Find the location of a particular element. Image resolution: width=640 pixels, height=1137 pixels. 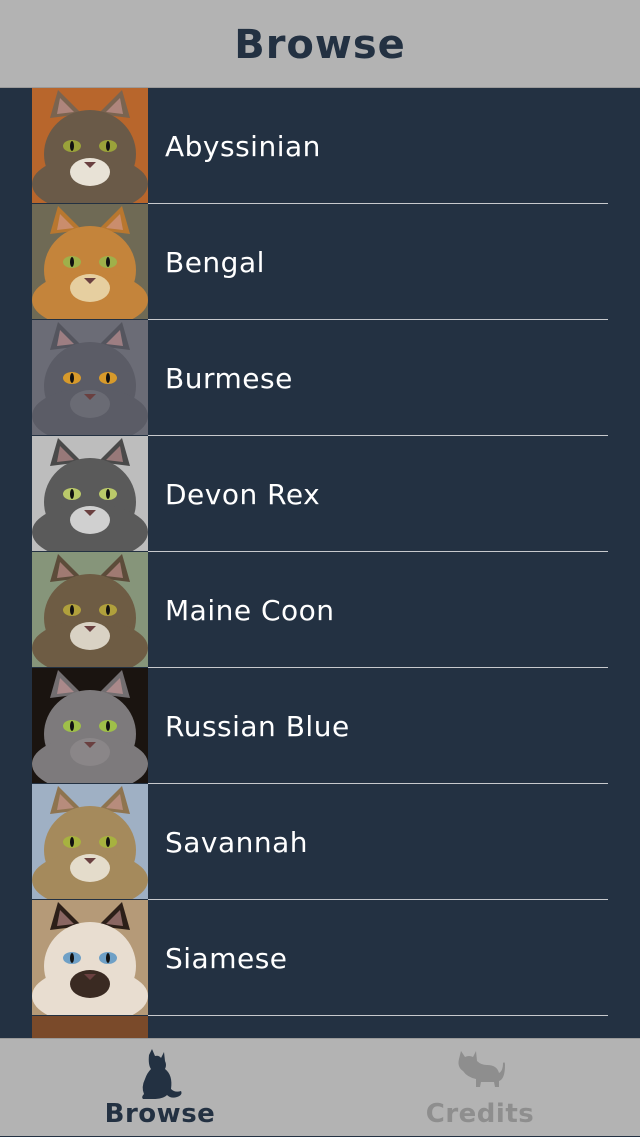

list-item: Burmese is located at coordinates (320, 378).